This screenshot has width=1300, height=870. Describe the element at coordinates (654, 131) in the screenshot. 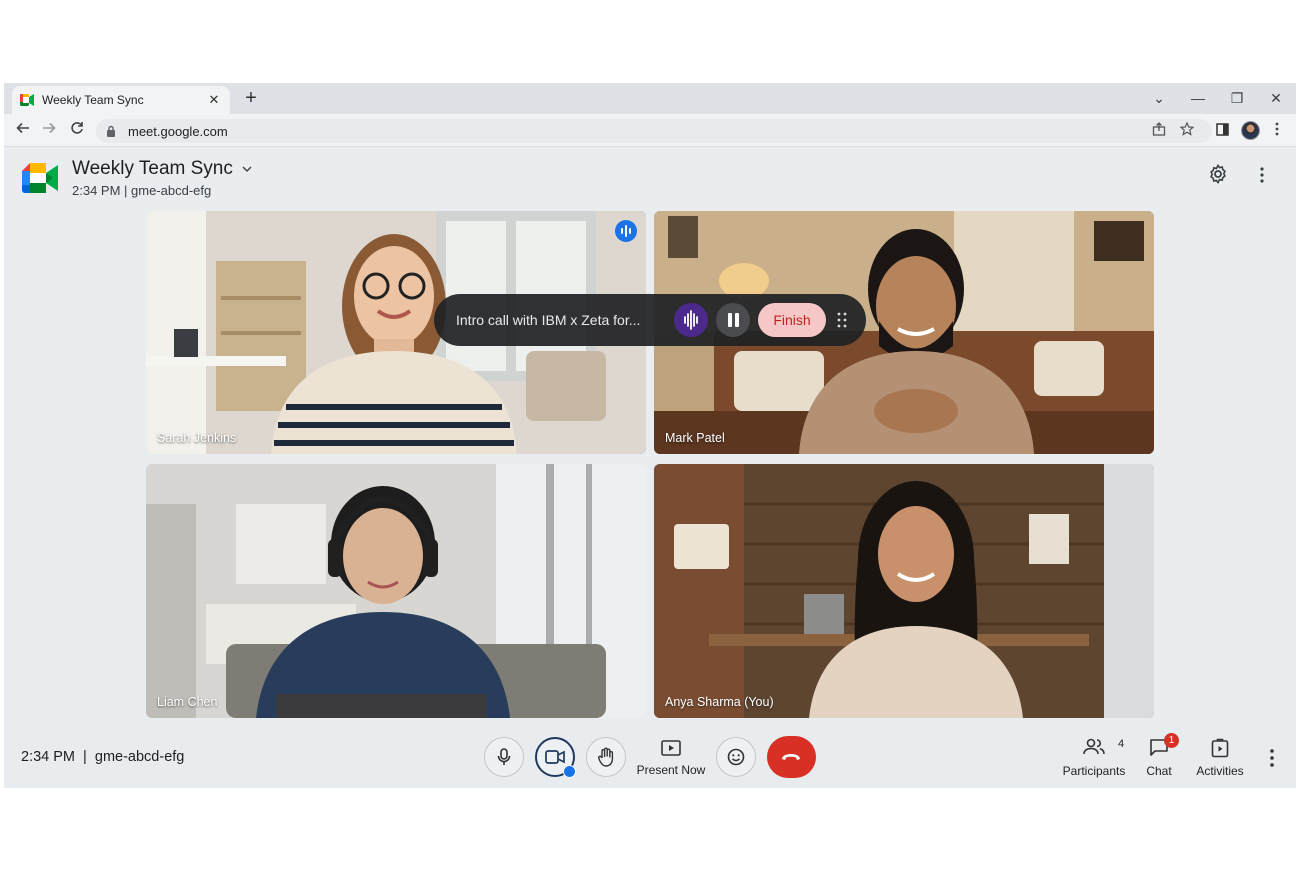

I see `address-bar: meet.google.com` at that location.